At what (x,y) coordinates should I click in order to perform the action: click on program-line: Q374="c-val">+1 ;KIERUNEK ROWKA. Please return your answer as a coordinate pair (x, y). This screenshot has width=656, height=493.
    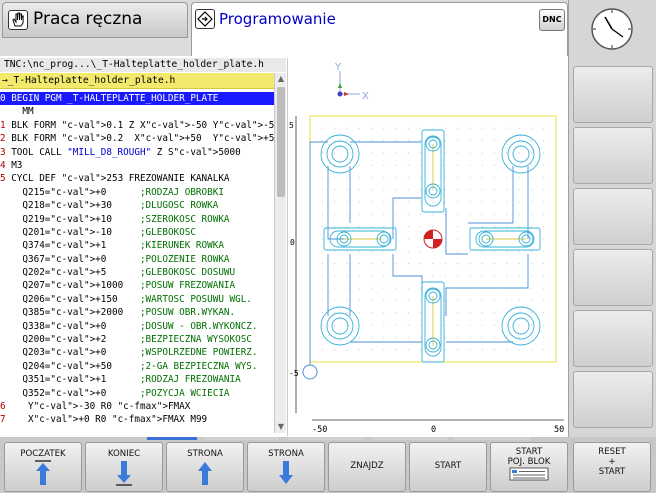
    Looking at the image, I should click on (137, 245).